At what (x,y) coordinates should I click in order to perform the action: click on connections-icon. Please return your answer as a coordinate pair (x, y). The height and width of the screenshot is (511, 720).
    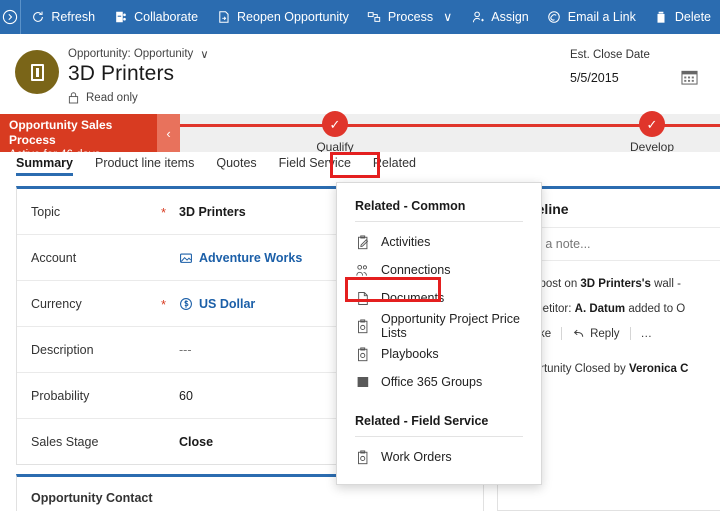
    Looking at the image, I should click on (362, 270).